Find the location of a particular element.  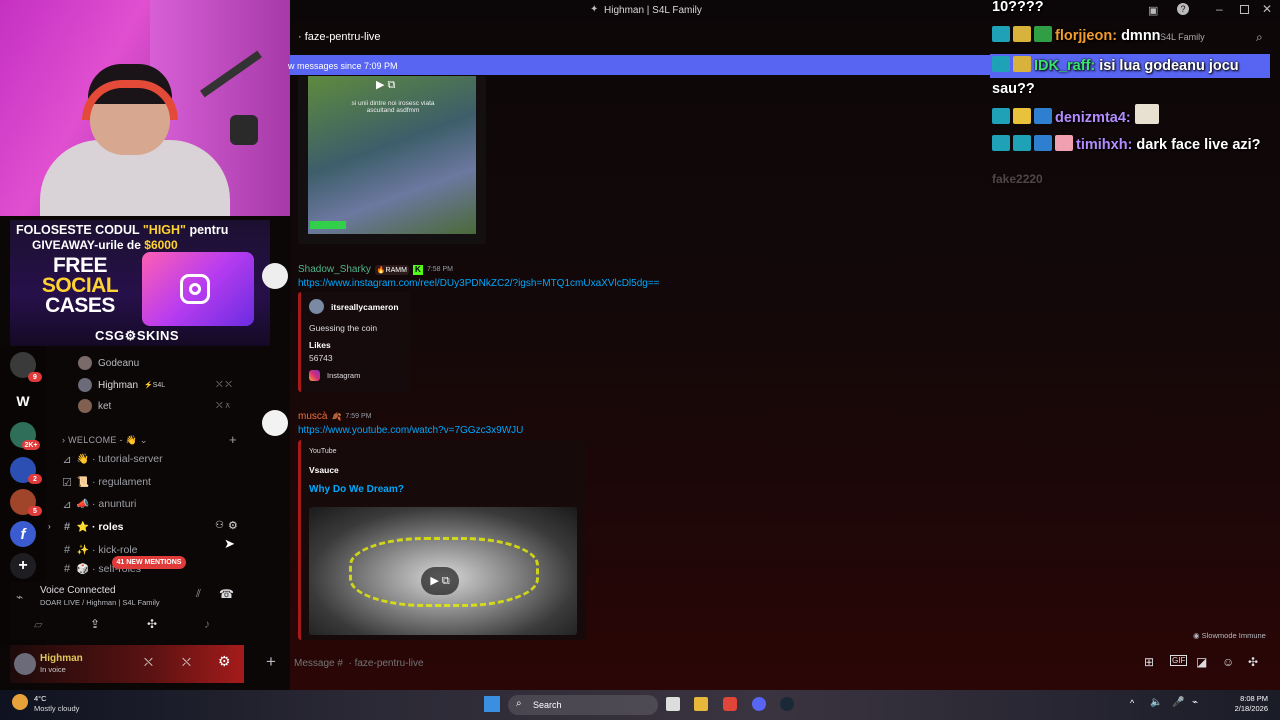

brave-icon is located at coordinates (730, 704).